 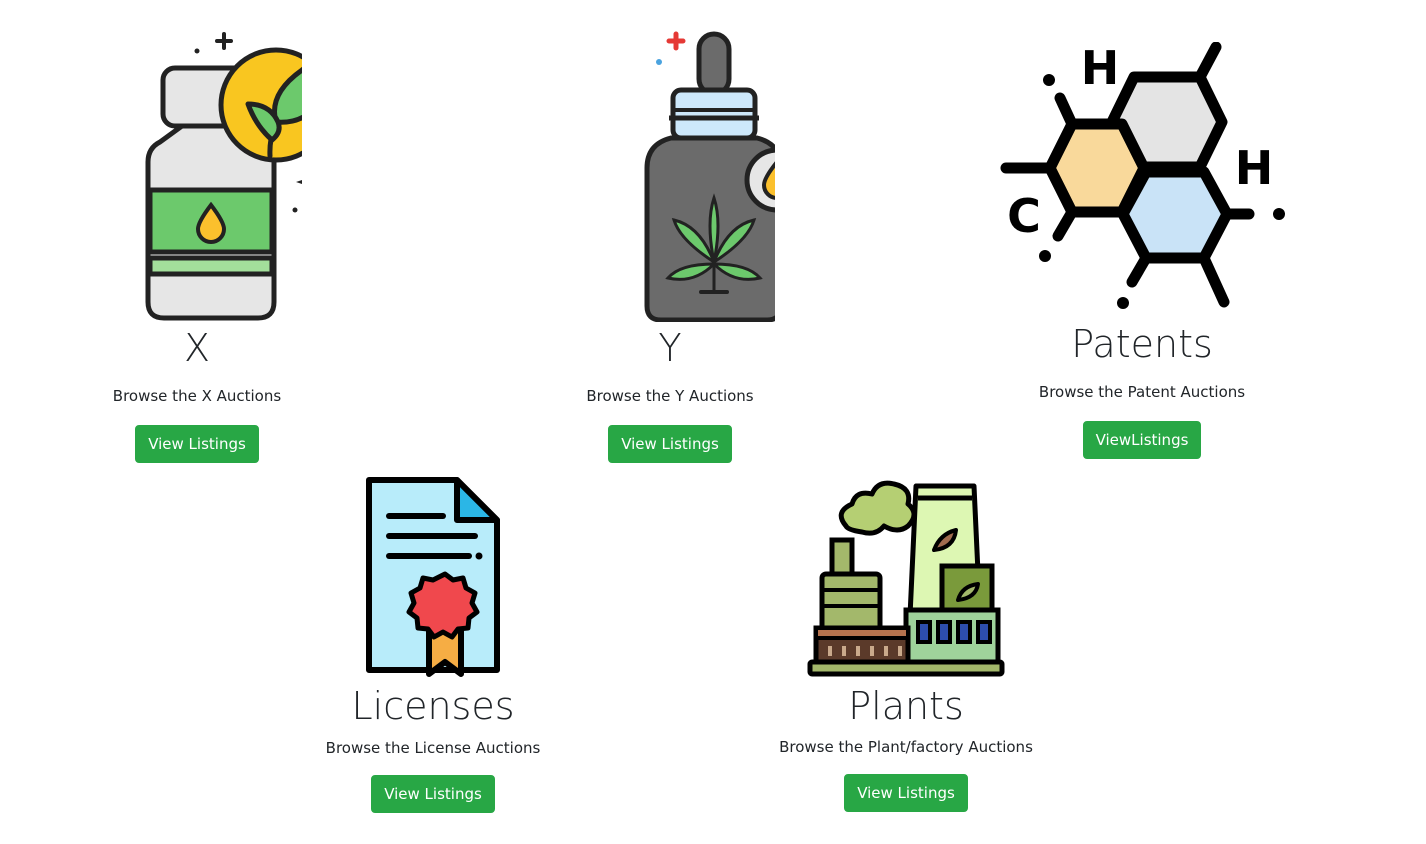 I want to click on view-listings-button-y: View Listings, so click(x=670, y=444).